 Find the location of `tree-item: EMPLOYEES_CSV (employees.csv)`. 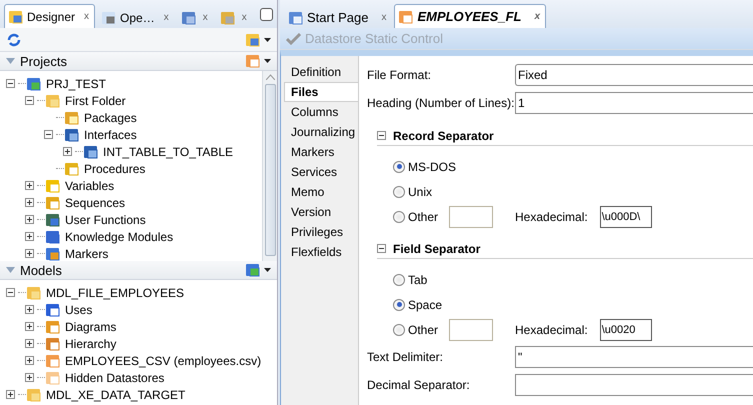

tree-item: EMPLOYEES_CSV (employees.csv) is located at coordinates (163, 361).